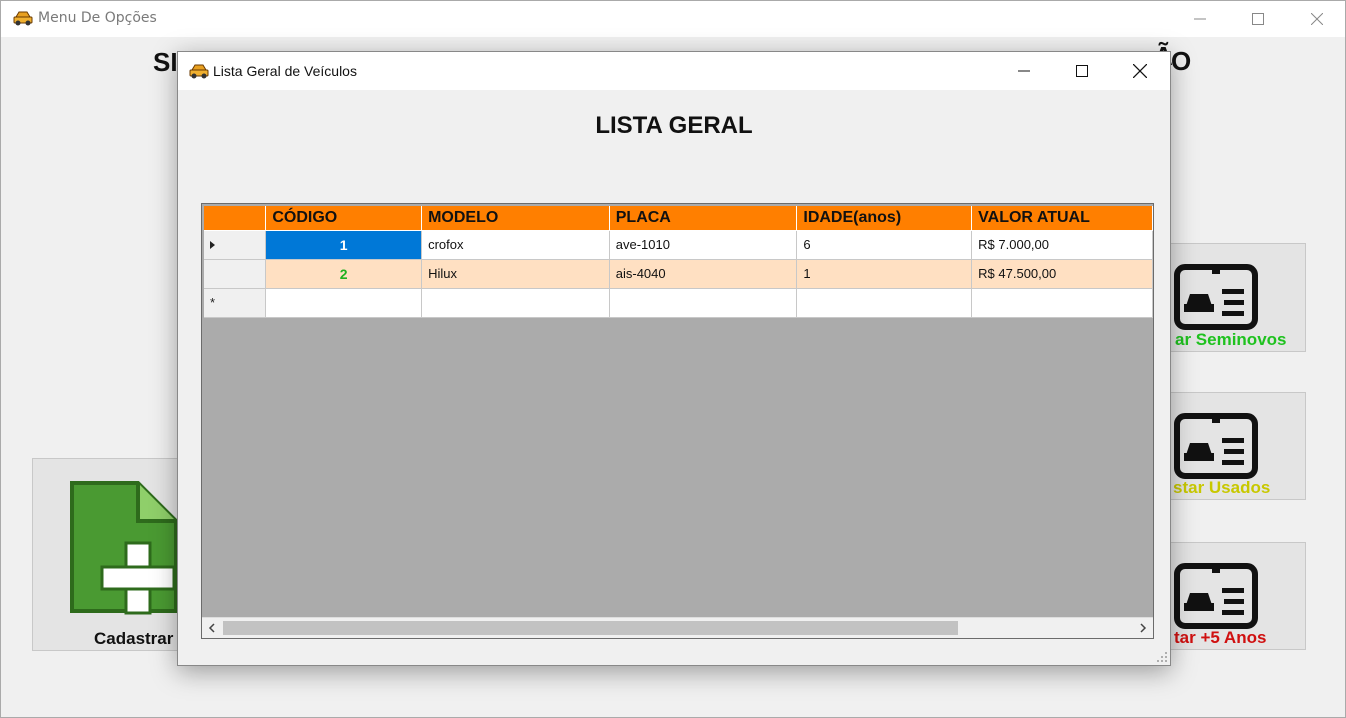 The height and width of the screenshot is (718, 1346). What do you see at coordinates (884, 245) in the screenshot?
I see `cell-idade: 6` at bounding box center [884, 245].